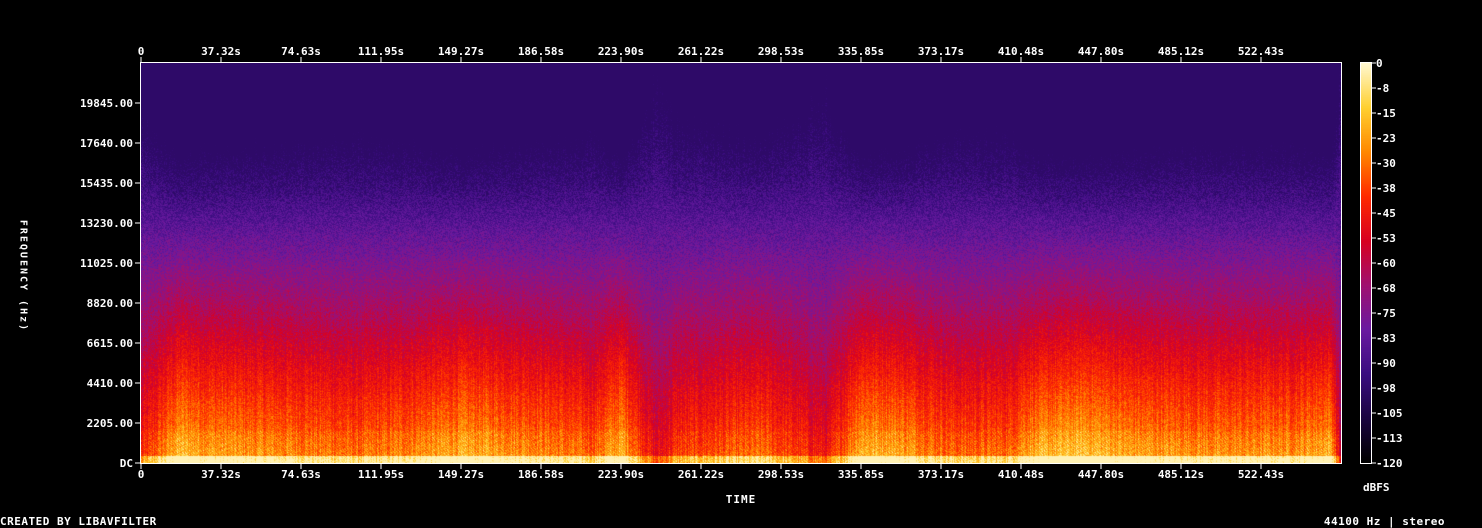  What do you see at coordinates (1386, 263) in the screenshot?
I see `colorbar-tick-label: -60` at bounding box center [1386, 263].